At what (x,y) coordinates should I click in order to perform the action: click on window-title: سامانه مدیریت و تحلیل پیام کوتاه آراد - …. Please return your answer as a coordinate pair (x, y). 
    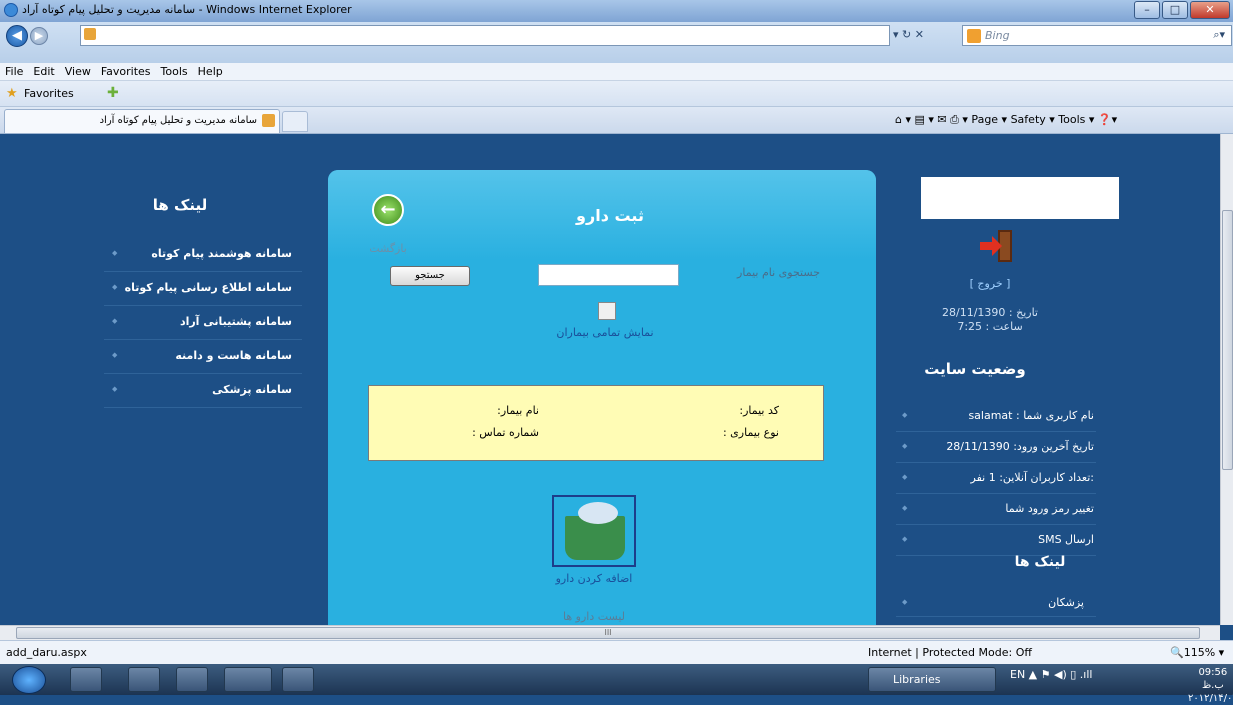
    Looking at the image, I should click on (187, 9).